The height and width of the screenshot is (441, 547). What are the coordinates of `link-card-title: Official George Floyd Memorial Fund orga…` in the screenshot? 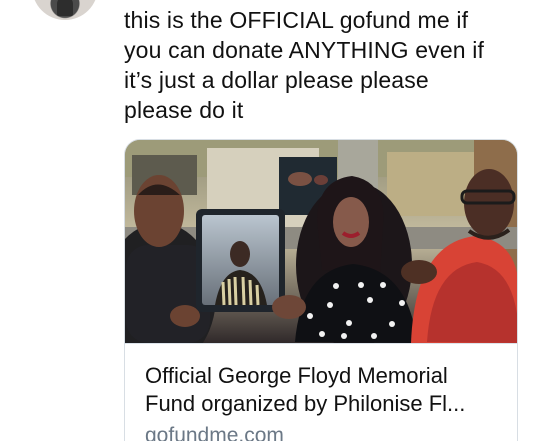 It's located at (322, 390).